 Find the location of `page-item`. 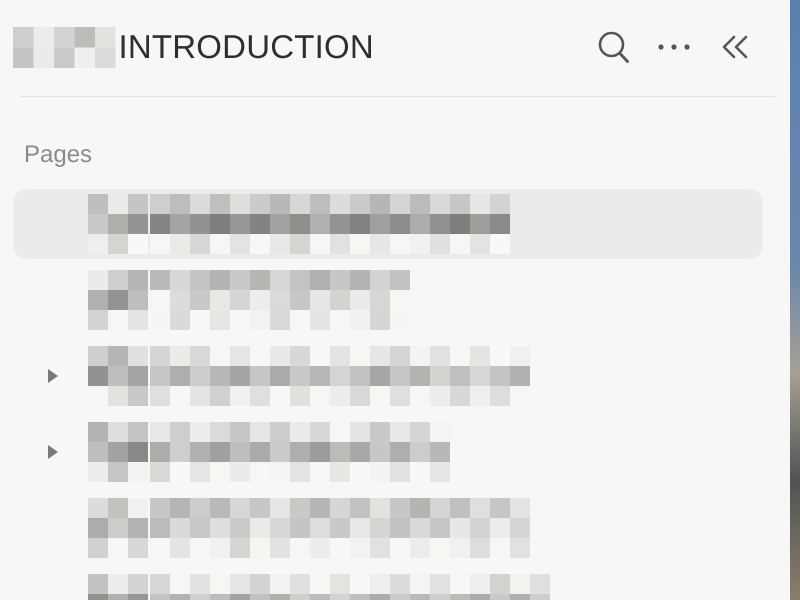

page-item is located at coordinates (388, 224).